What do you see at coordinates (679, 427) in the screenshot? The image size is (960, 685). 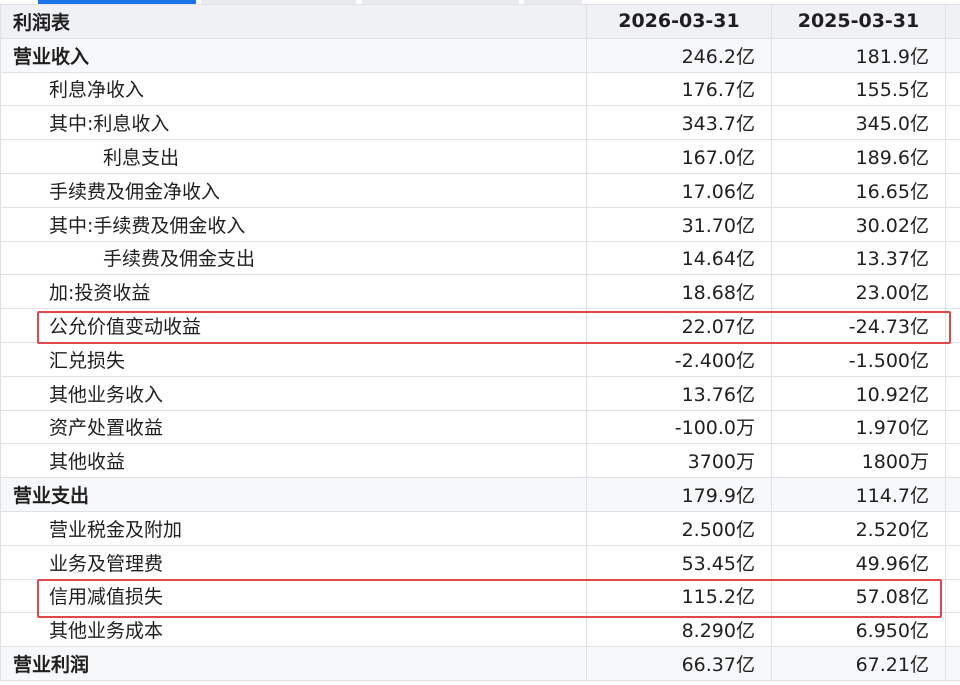 I see `row-value-period-1: -100.0万` at bounding box center [679, 427].